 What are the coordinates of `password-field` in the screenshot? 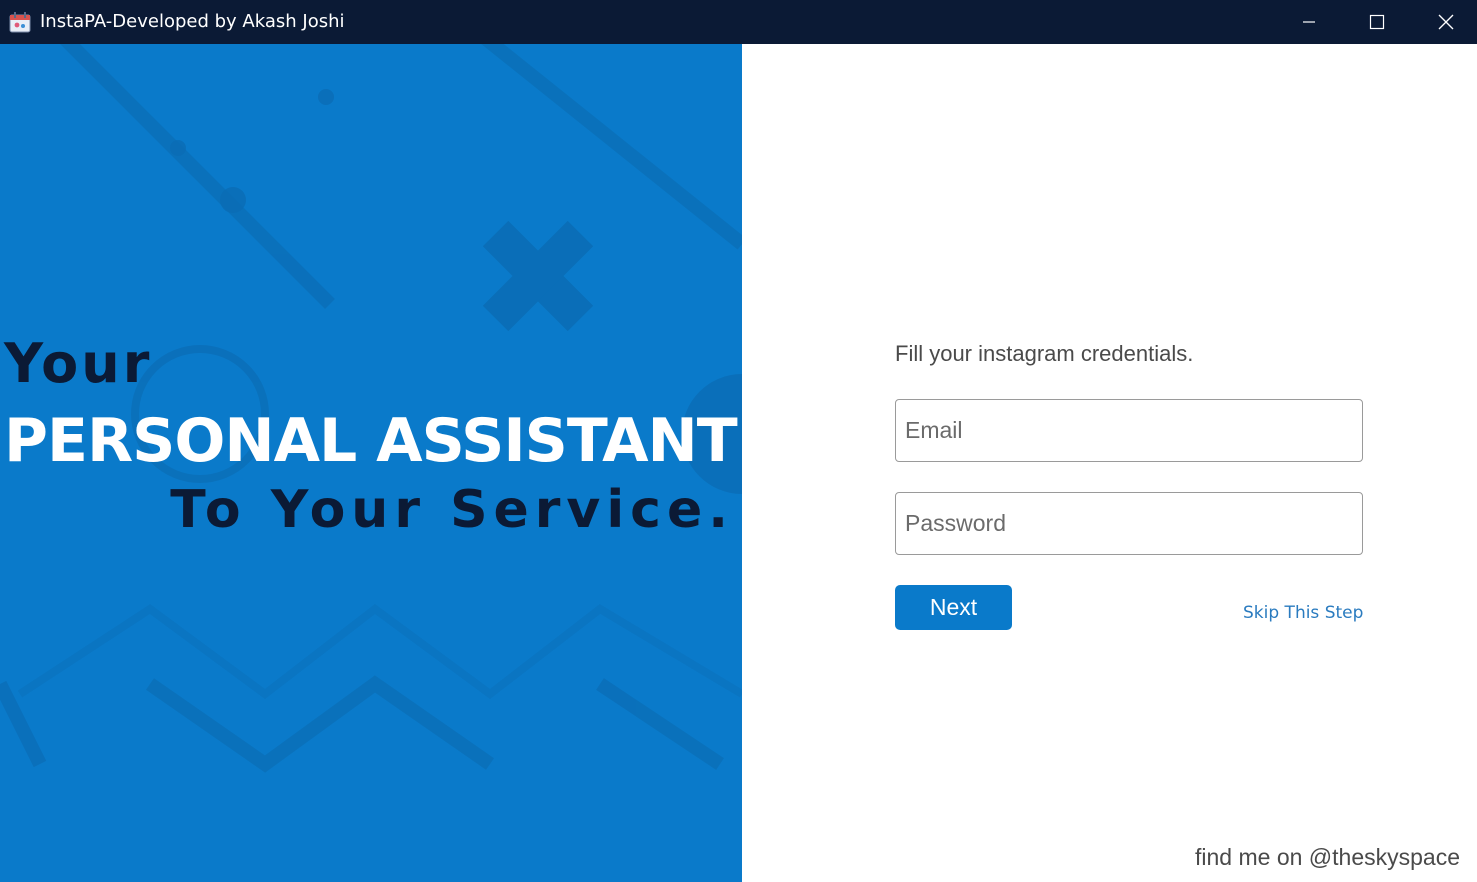 It's located at (1129, 523).